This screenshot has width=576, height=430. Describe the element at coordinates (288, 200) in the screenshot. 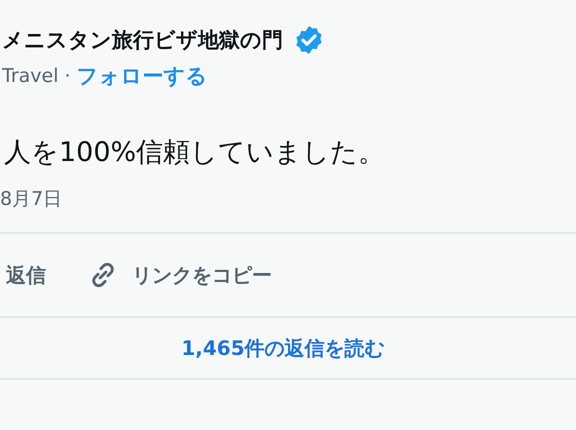

I see `tweet-date: 8月7日` at that location.